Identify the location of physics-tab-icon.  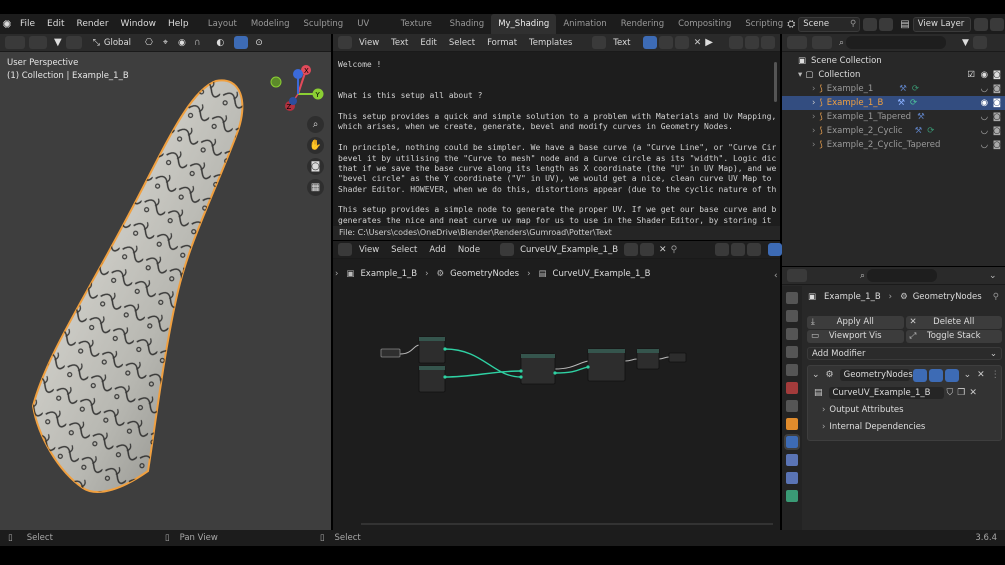
(792, 478).